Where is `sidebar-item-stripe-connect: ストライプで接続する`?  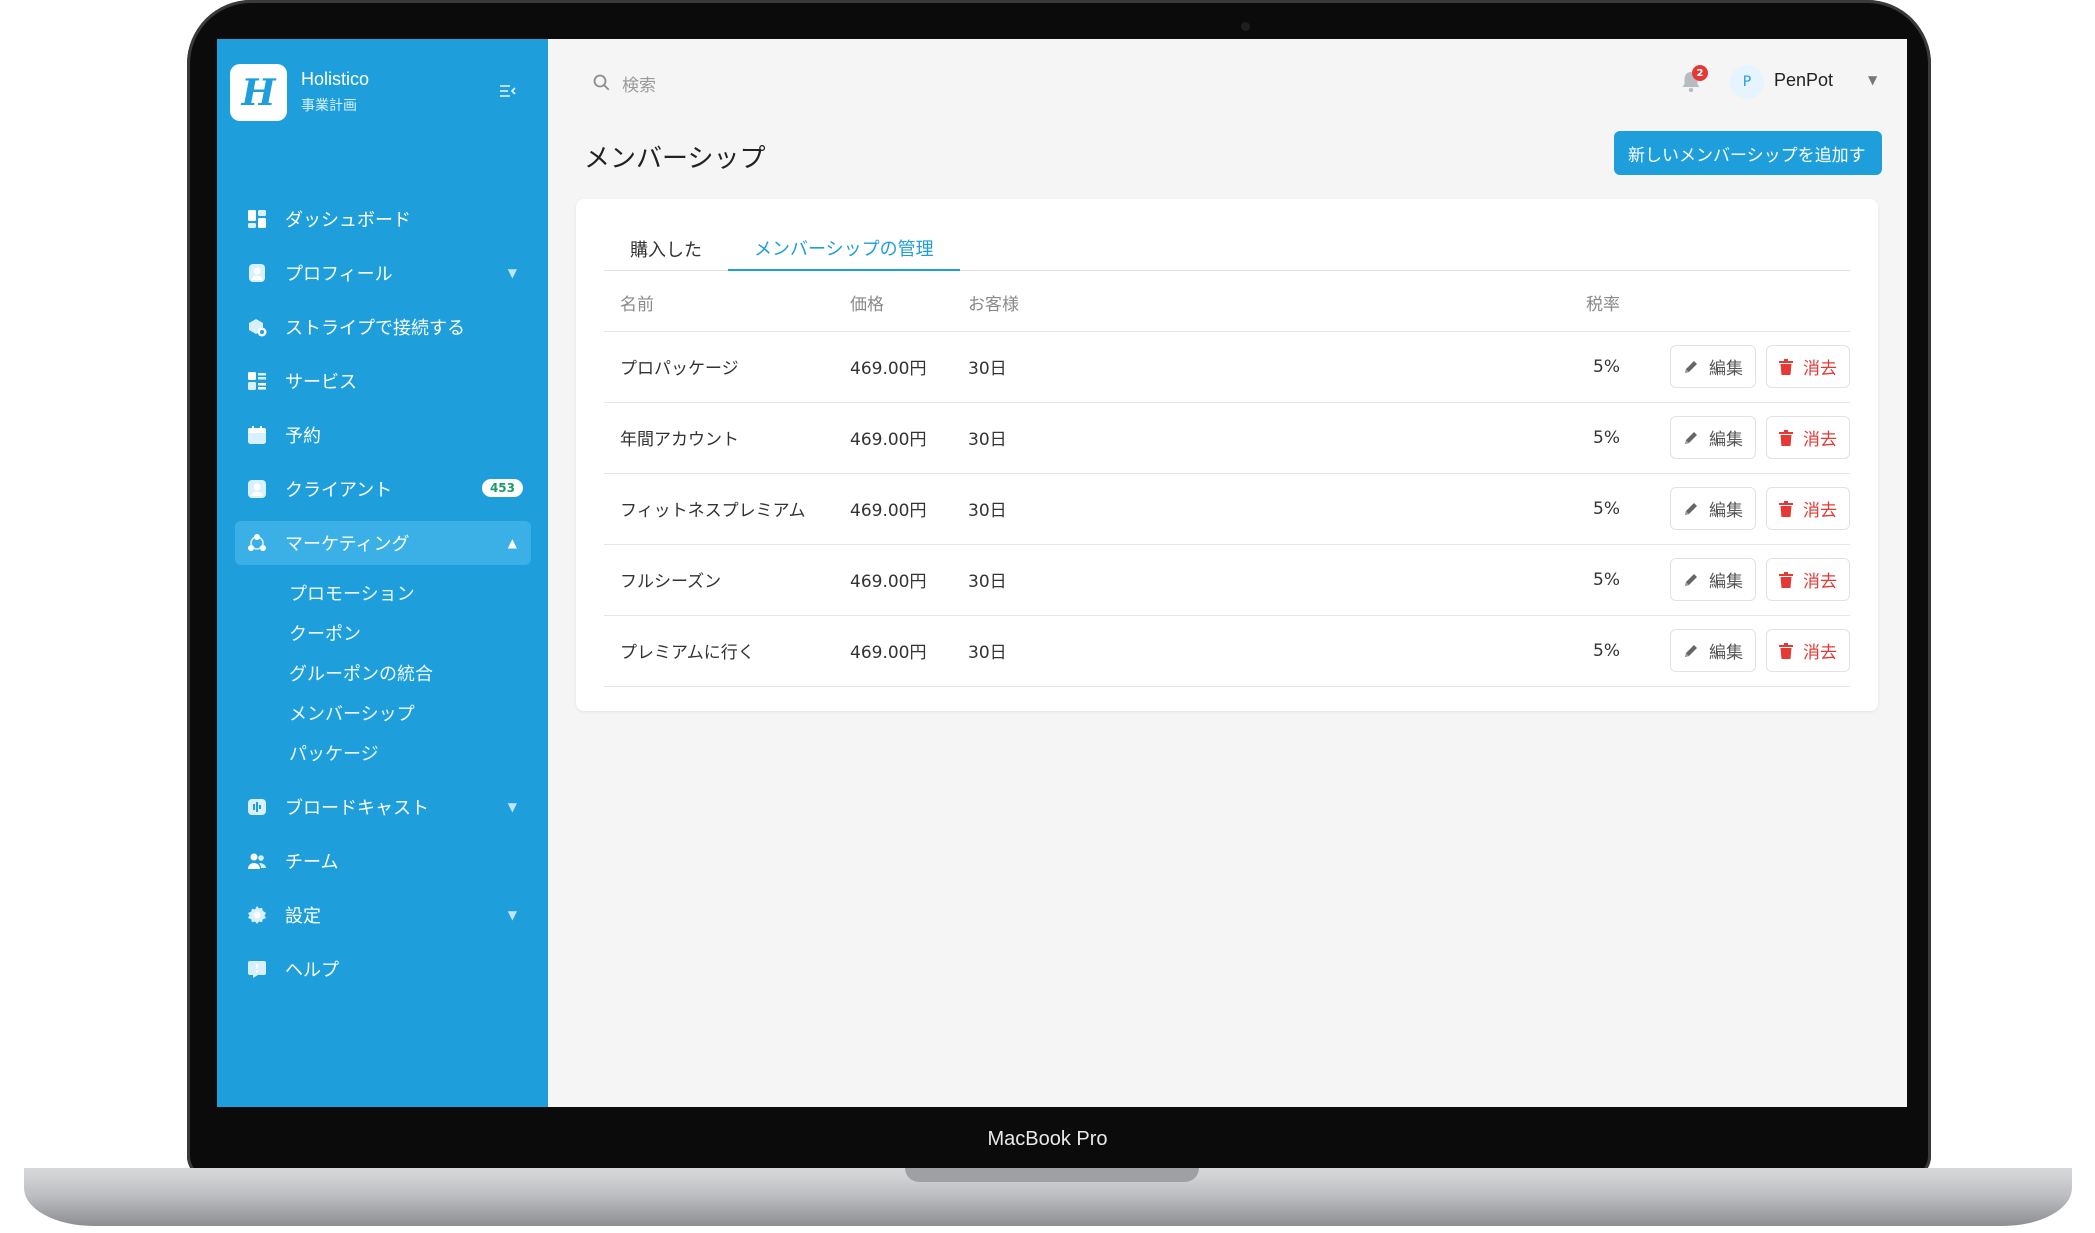
sidebar-item-stripe-connect: ストライプで接続する is located at coordinates (383, 327).